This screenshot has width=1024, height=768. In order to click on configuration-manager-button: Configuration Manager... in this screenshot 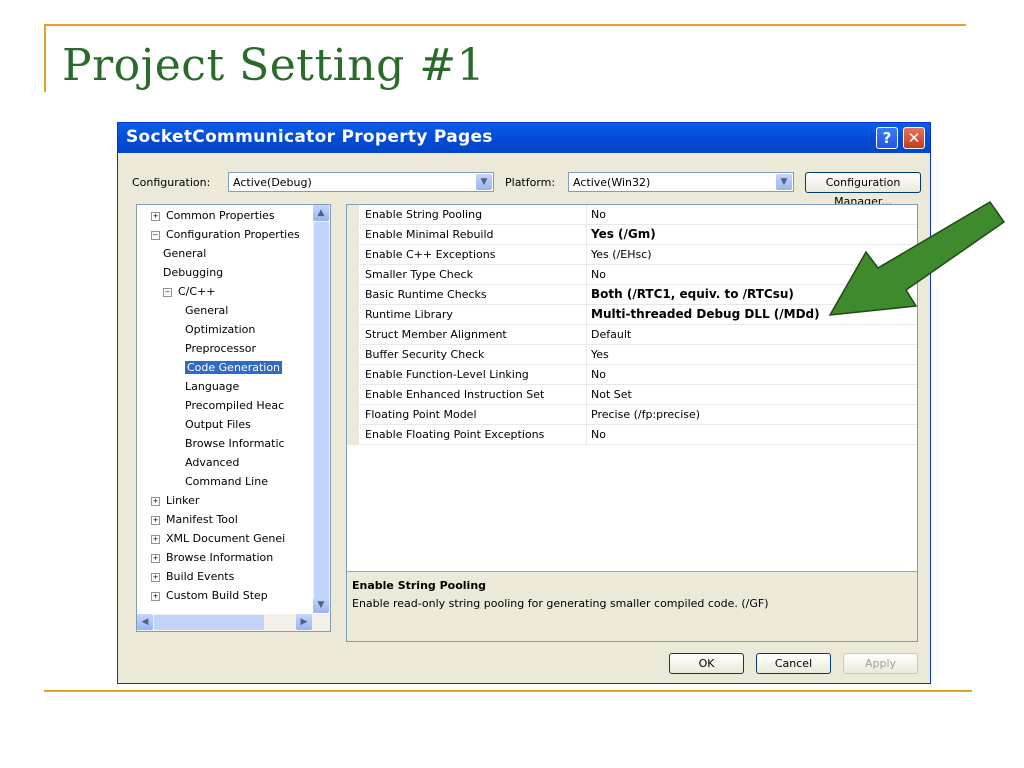, I will do `click(863, 190)`.